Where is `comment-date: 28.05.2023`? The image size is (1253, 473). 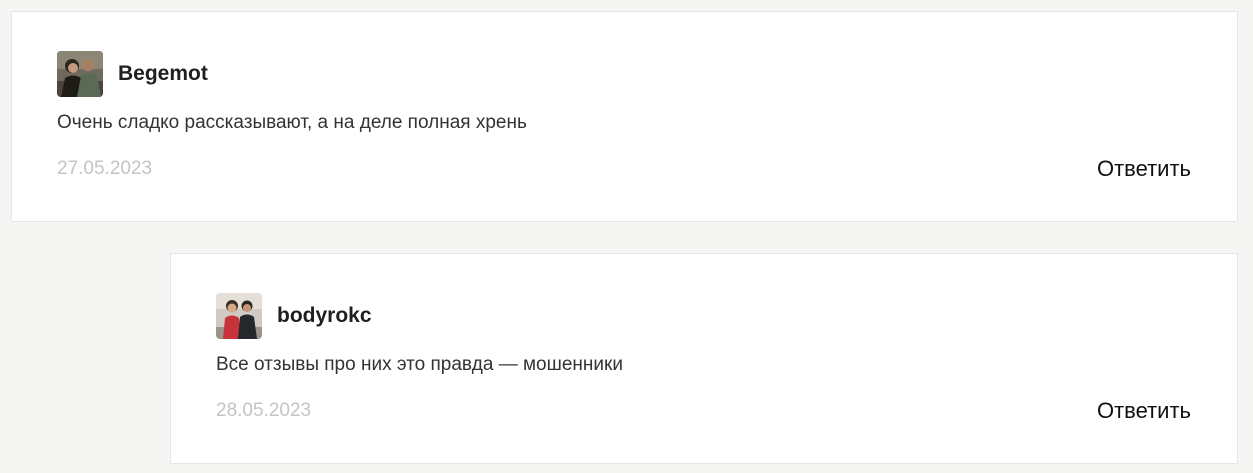 comment-date: 28.05.2023 is located at coordinates (264, 410).